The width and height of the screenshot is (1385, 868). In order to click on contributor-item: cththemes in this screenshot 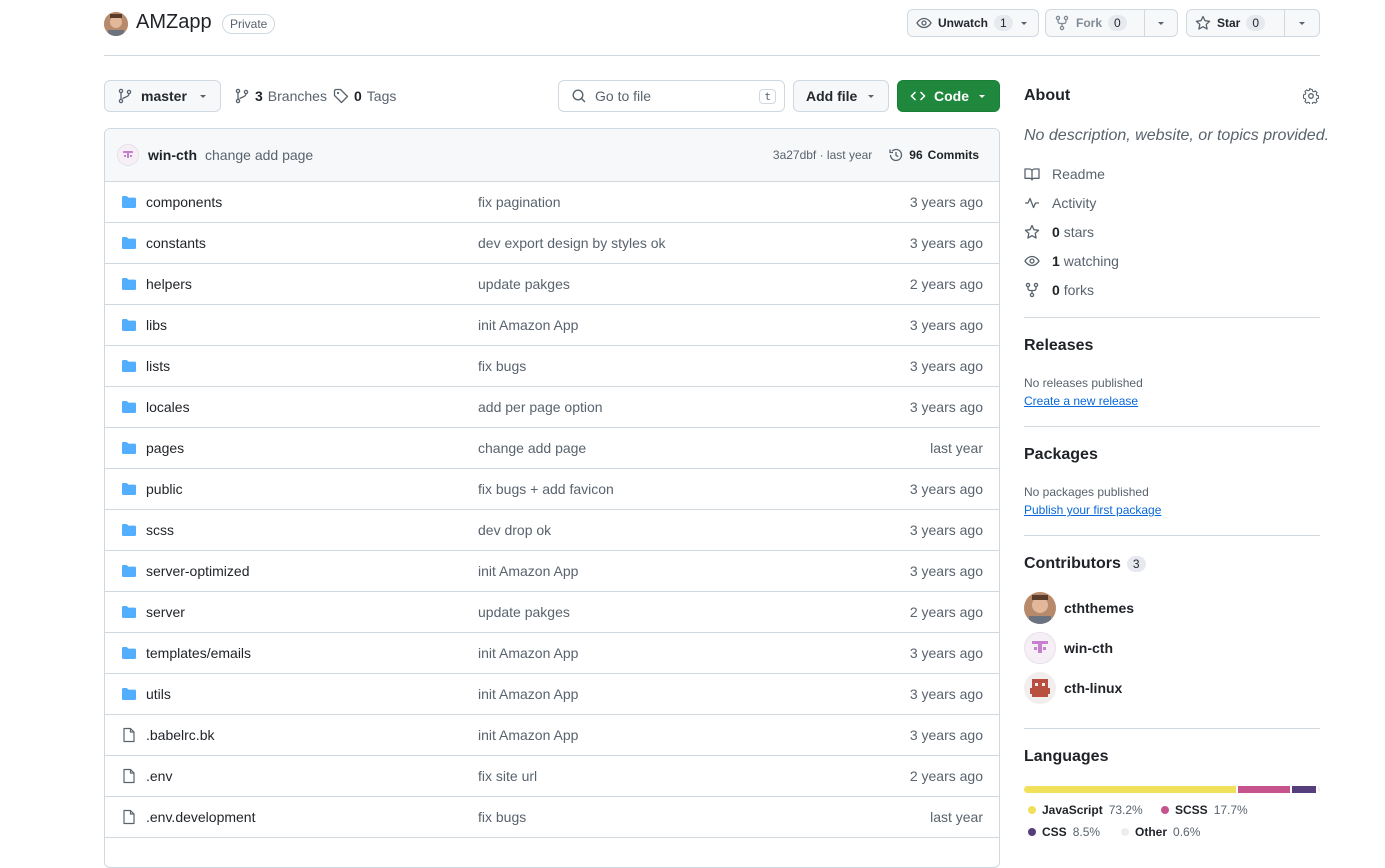, I will do `click(1079, 608)`.